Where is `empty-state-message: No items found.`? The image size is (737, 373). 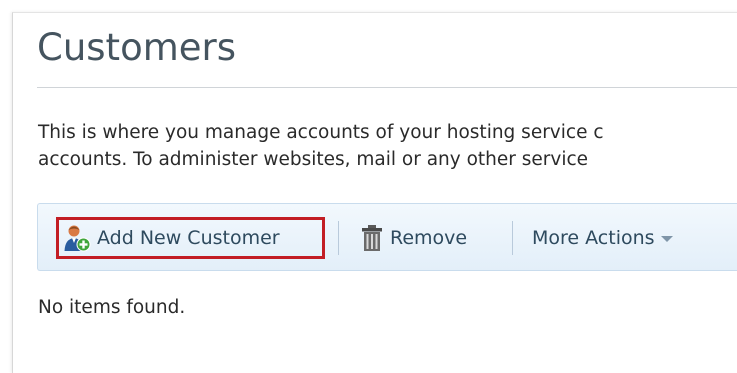 empty-state-message: No items found. is located at coordinates (112, 307).